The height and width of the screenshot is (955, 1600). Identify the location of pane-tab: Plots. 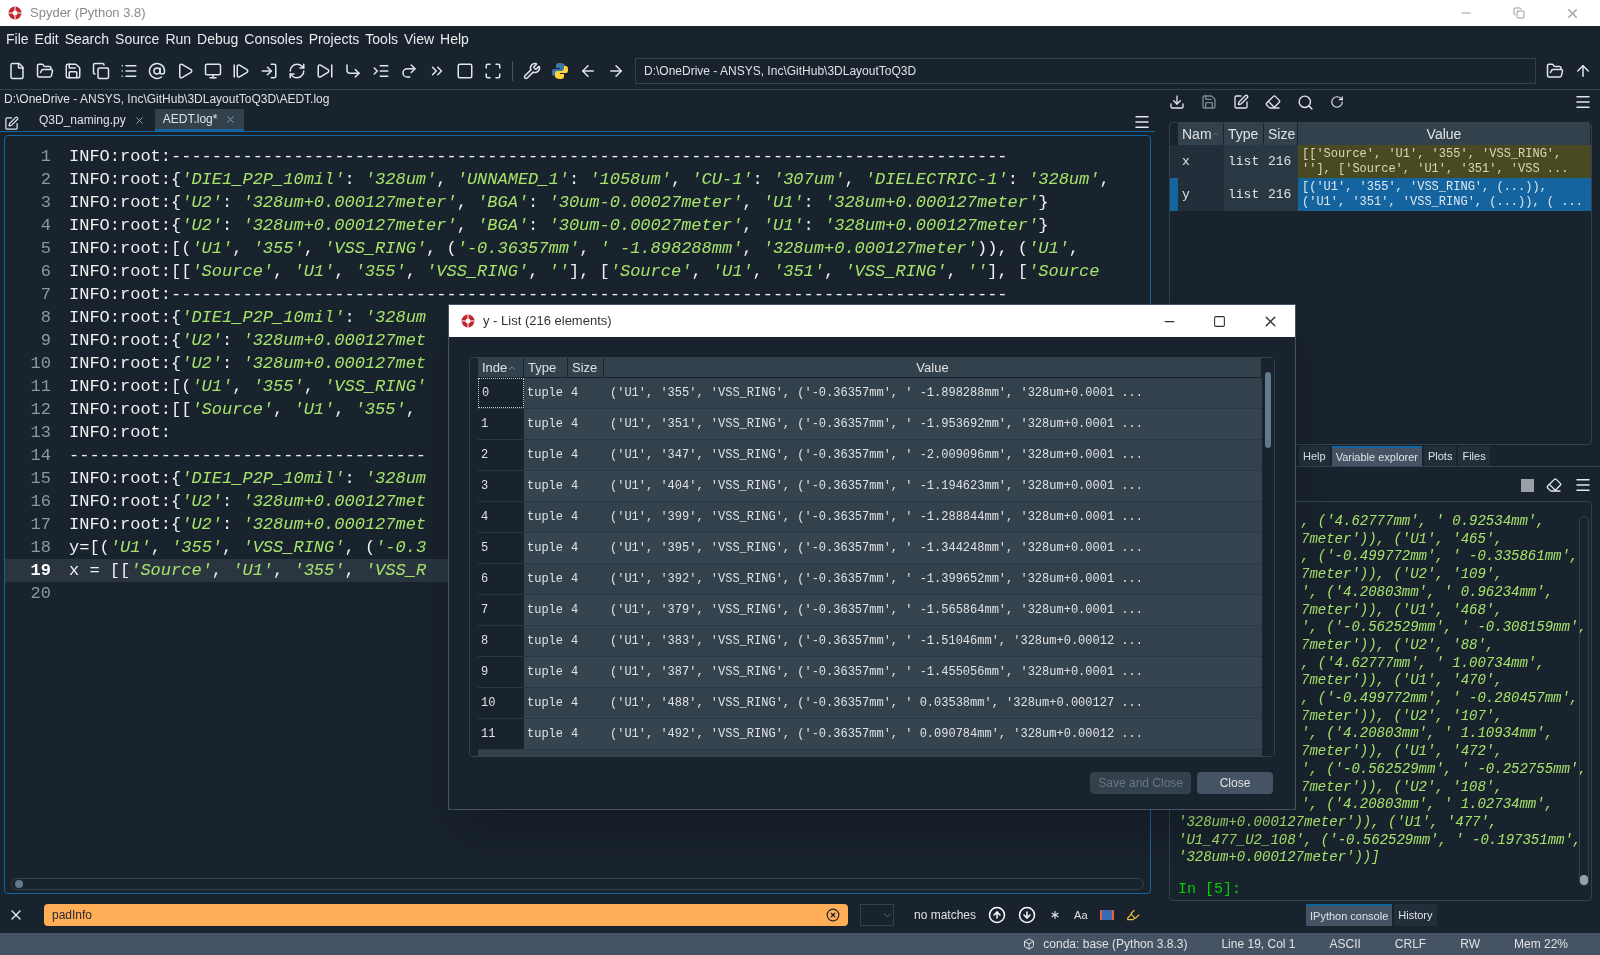
(1440, 456).